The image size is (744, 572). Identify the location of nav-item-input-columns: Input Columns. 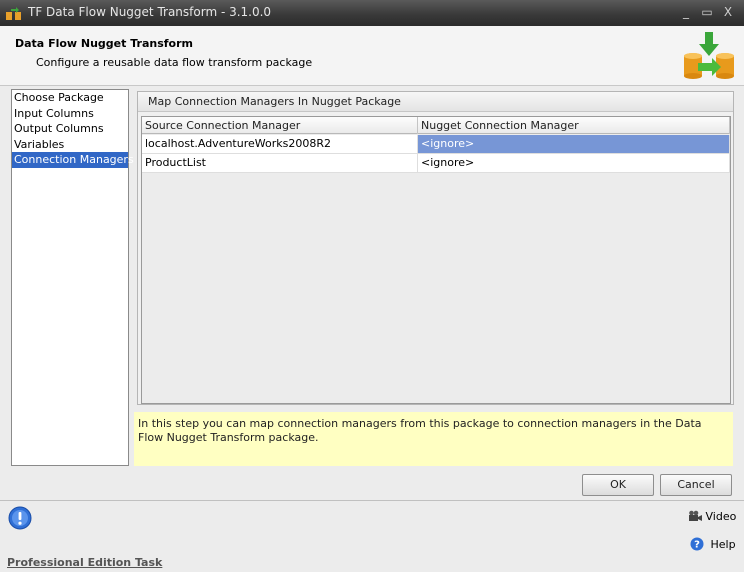
(70, 114).